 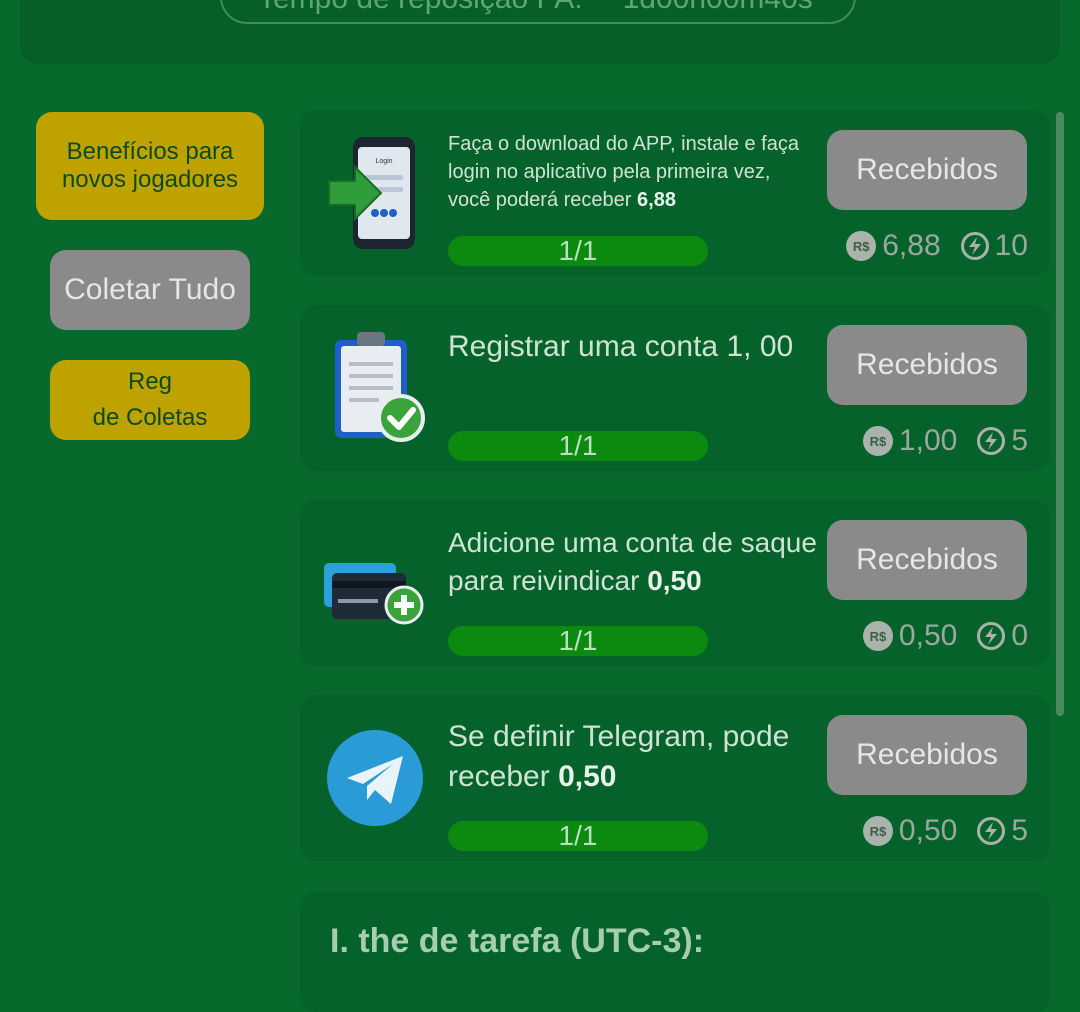 I want to click on task-schedule-title: I. the de tarefa (UTC-3):, so click(x=517, y=941).